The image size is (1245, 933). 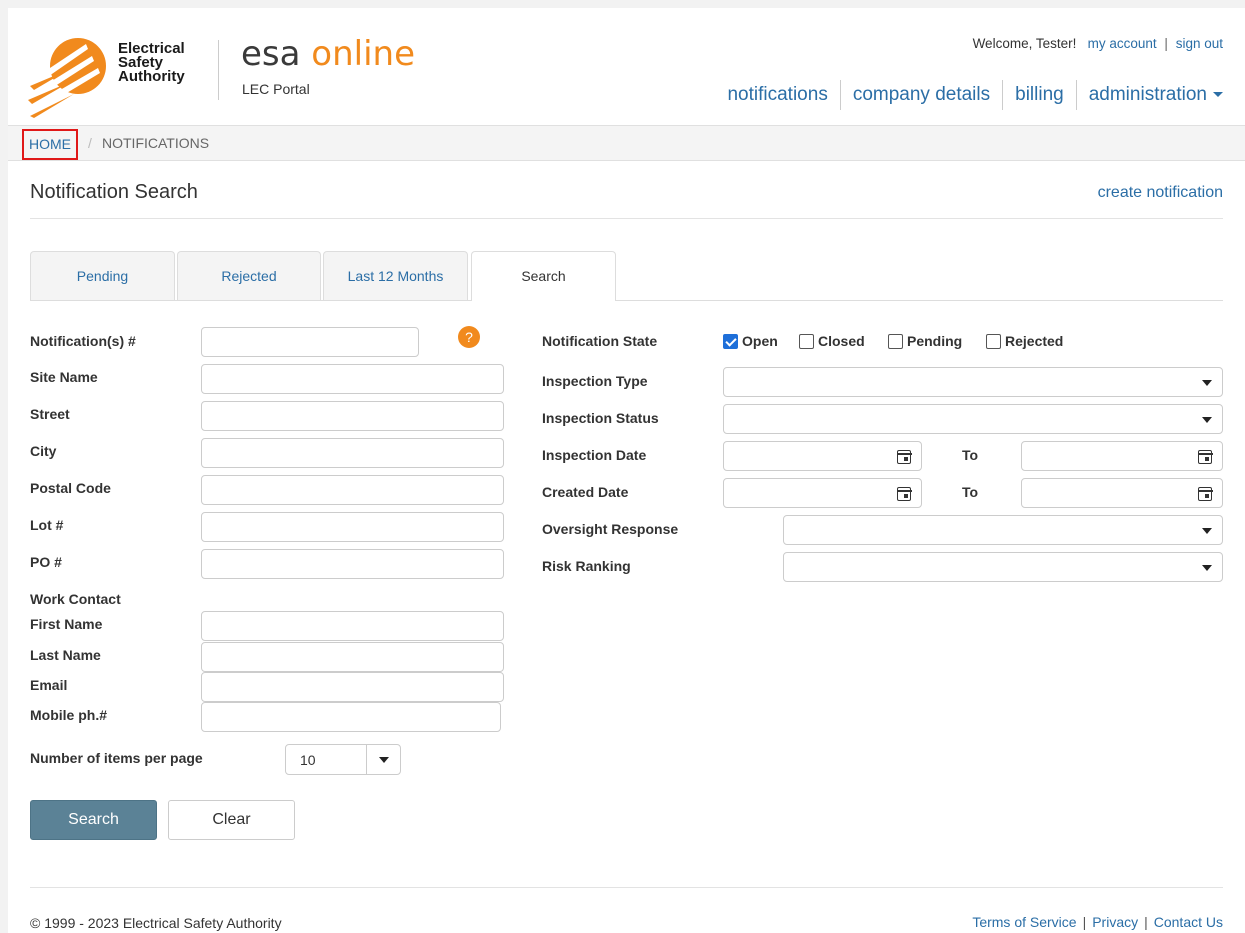 What do you see at coordinates (50, 144) in the screenshot?
I see `breadcrumb-home: HOME` at bounding box center [50, 144].